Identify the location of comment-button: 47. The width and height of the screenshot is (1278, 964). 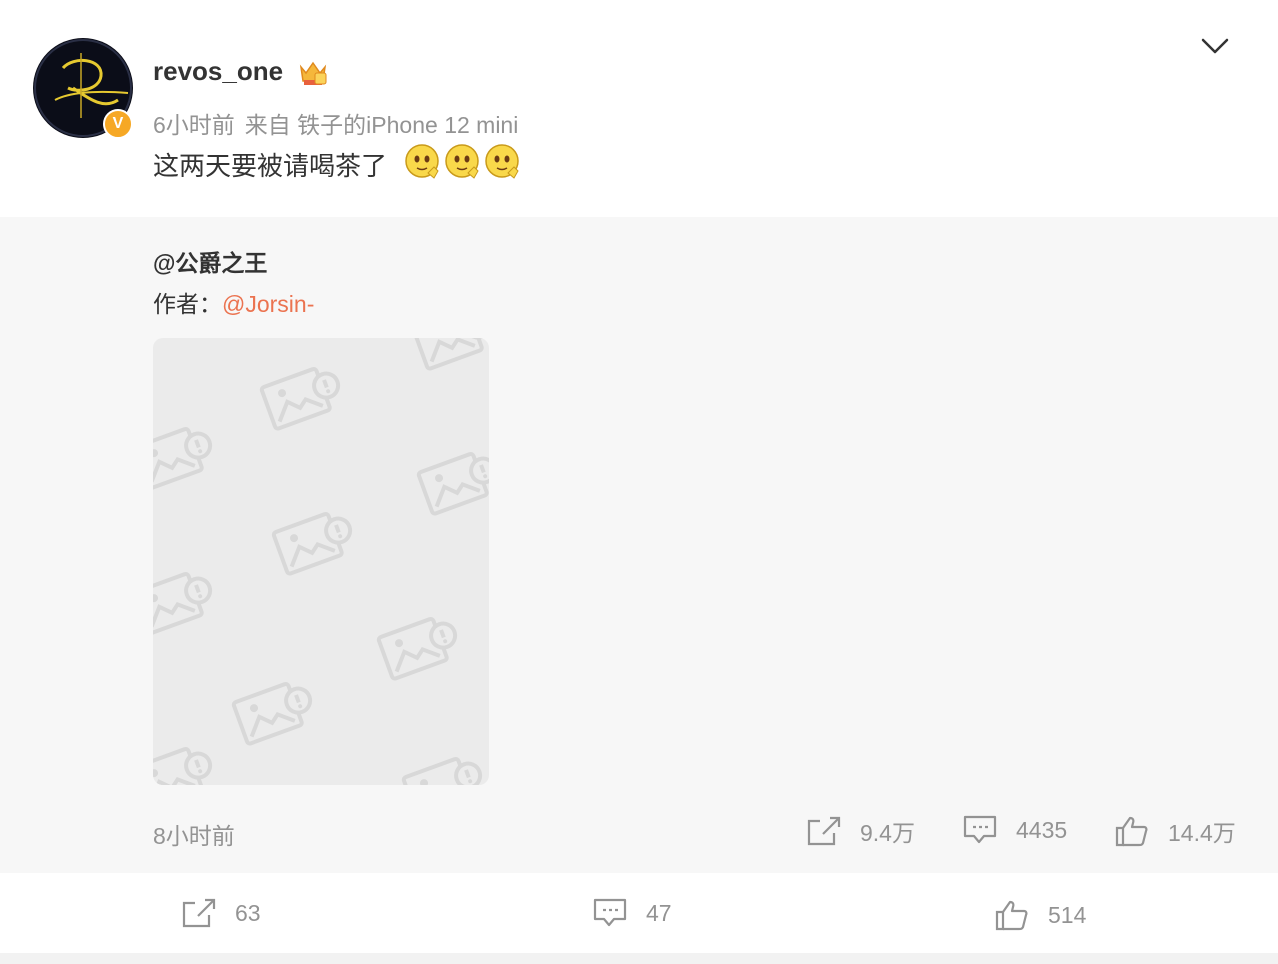
(632, 913).